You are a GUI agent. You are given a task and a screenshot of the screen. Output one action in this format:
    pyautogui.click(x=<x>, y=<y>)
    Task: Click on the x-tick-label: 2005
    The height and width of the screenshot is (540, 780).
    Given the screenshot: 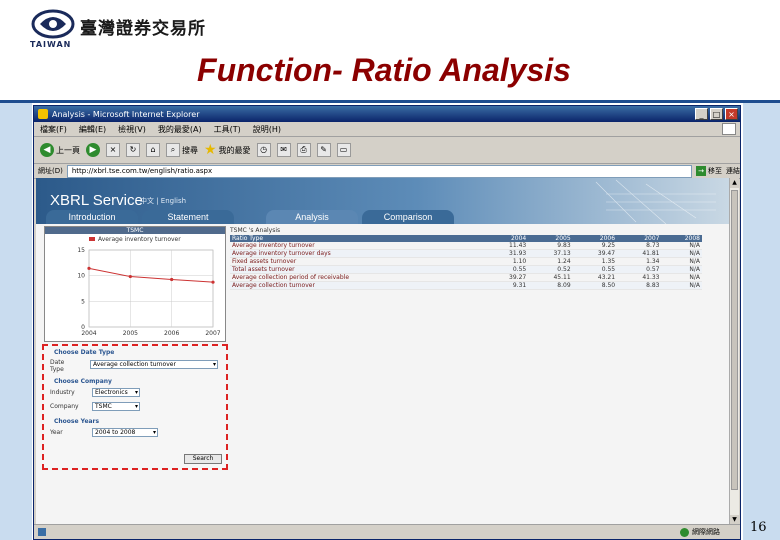 What is the action you would take?
    pyautogui.click(x=130, y=333)
    